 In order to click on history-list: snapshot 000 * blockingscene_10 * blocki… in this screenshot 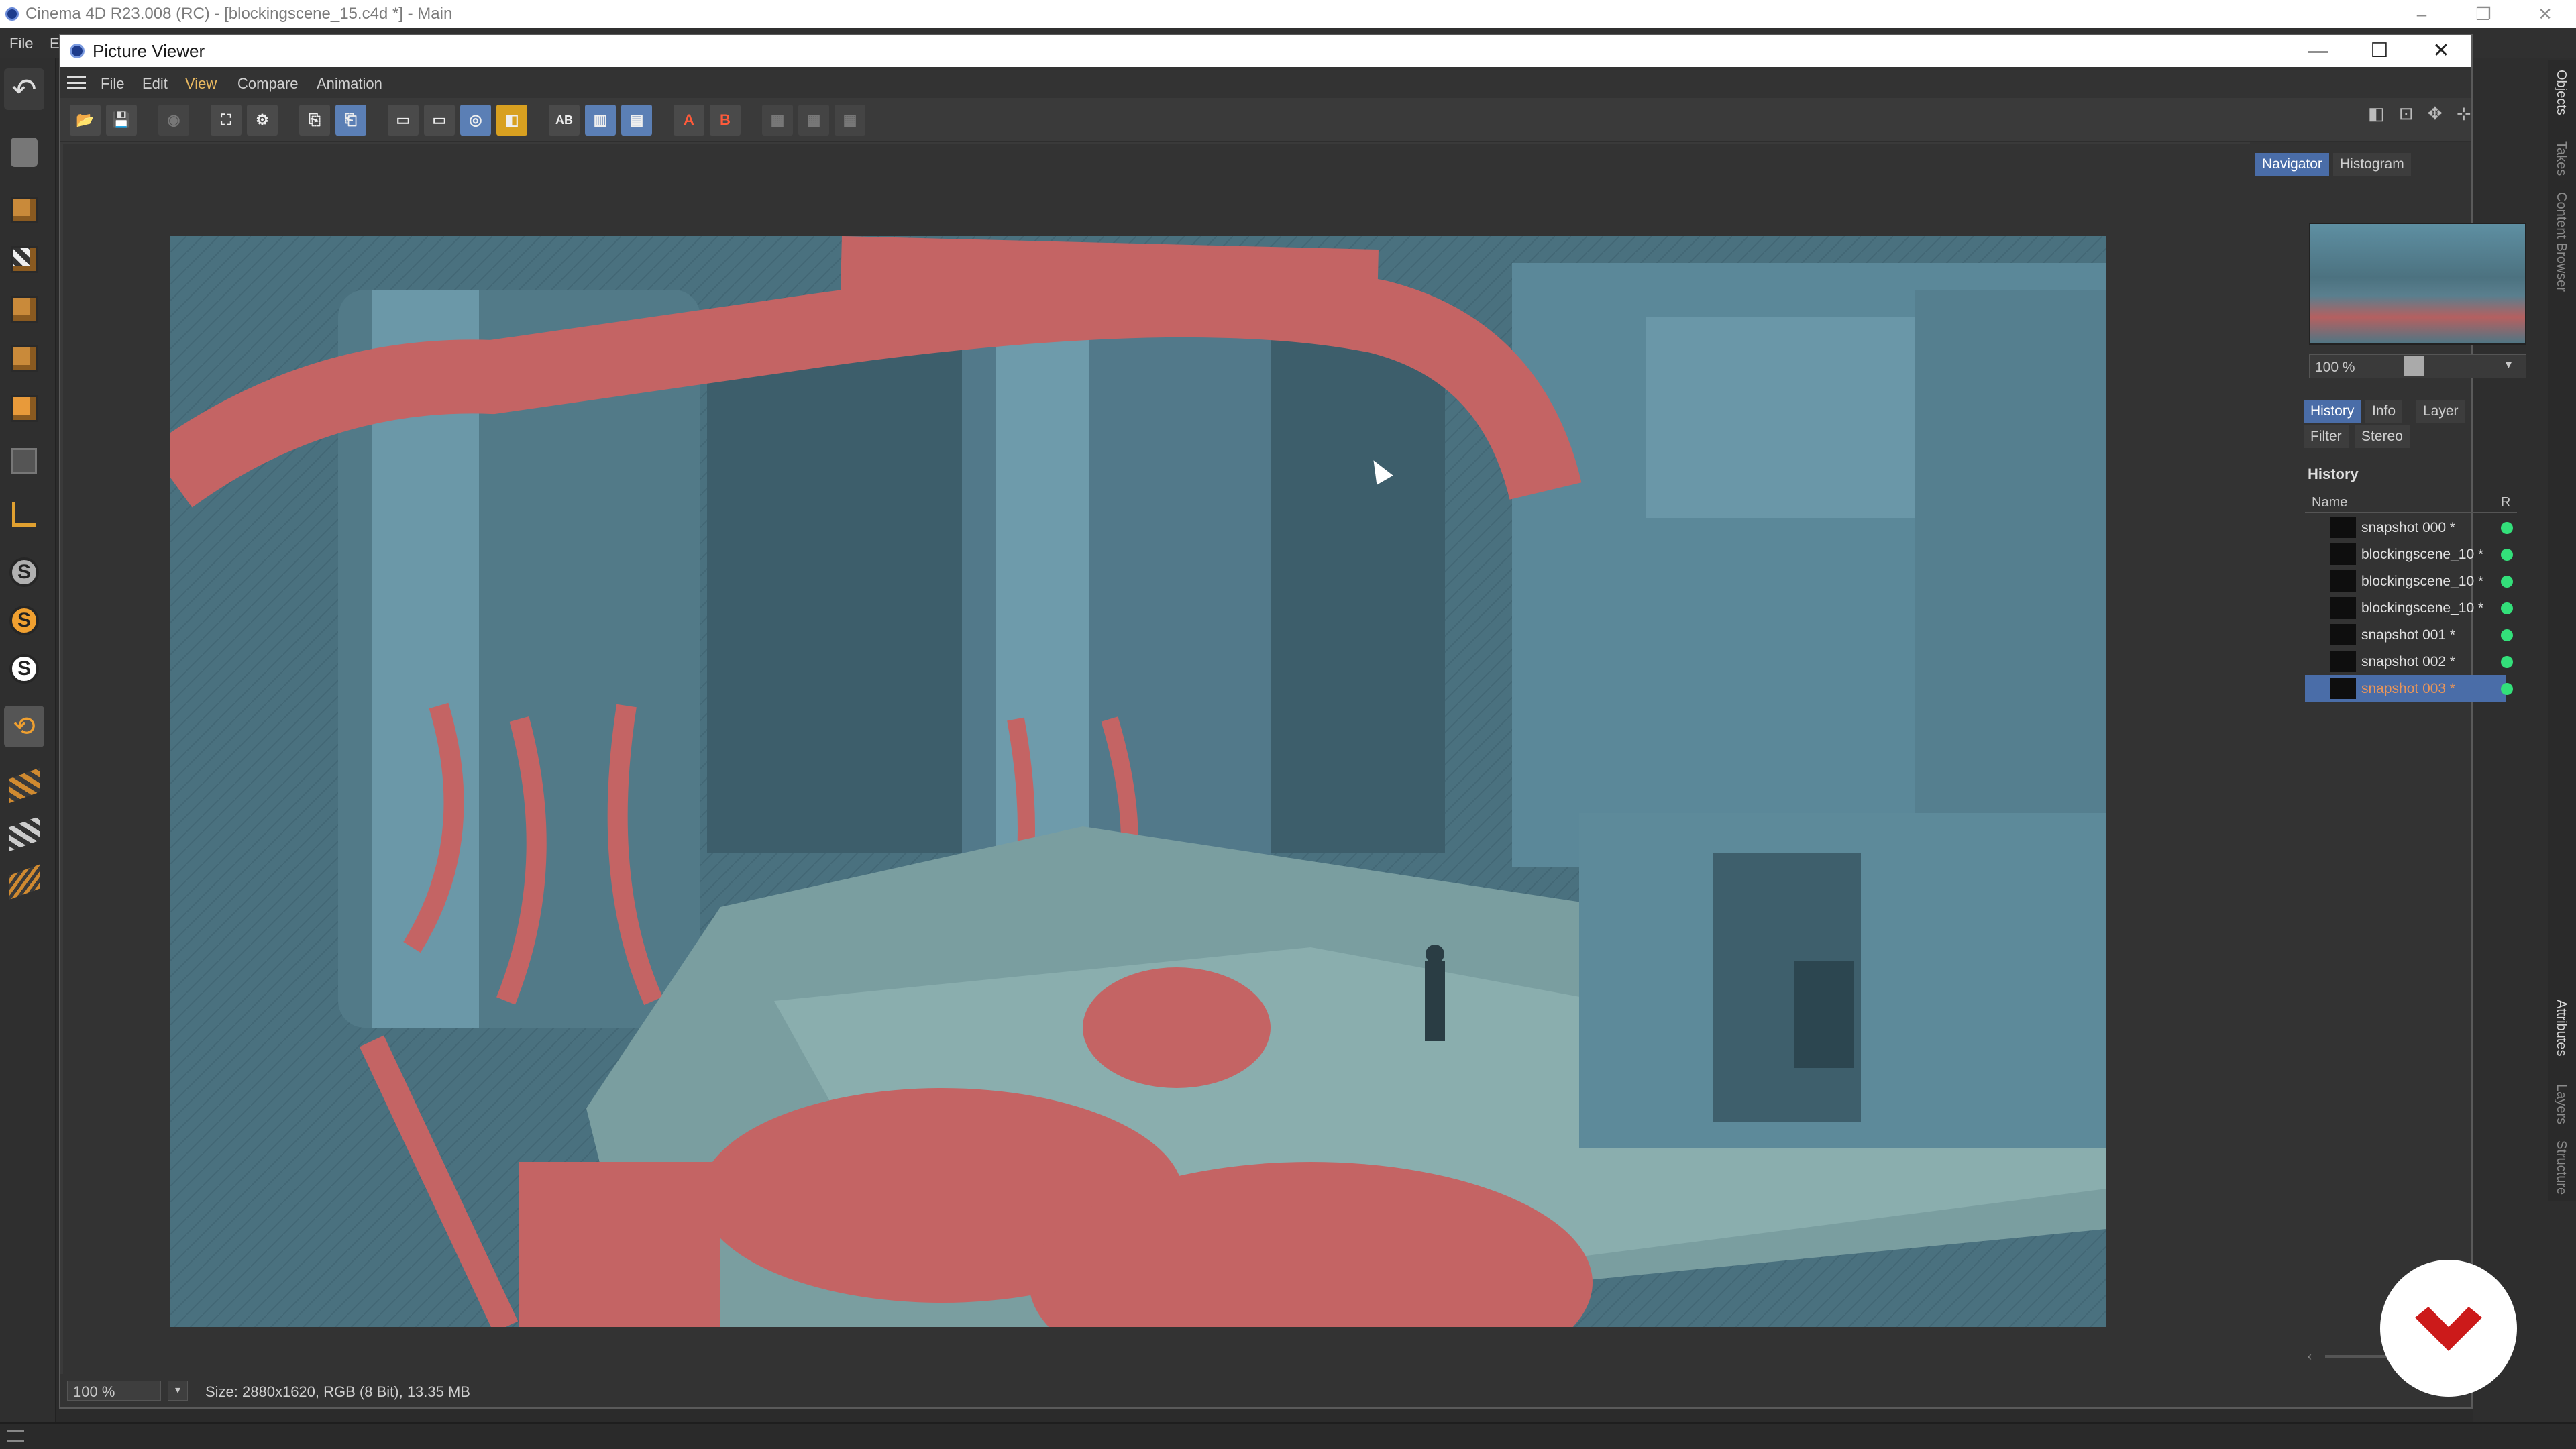, I will do `click(2409, 614)`.